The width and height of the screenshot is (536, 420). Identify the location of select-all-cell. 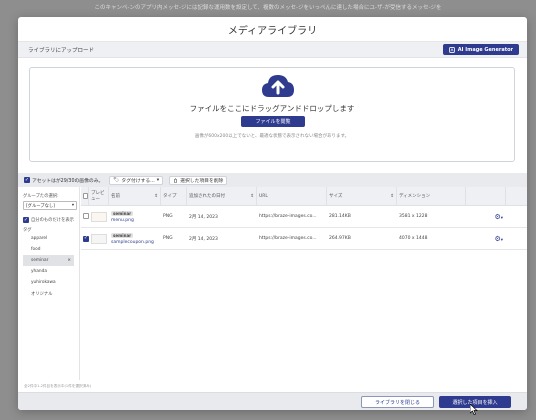
(85, 196).